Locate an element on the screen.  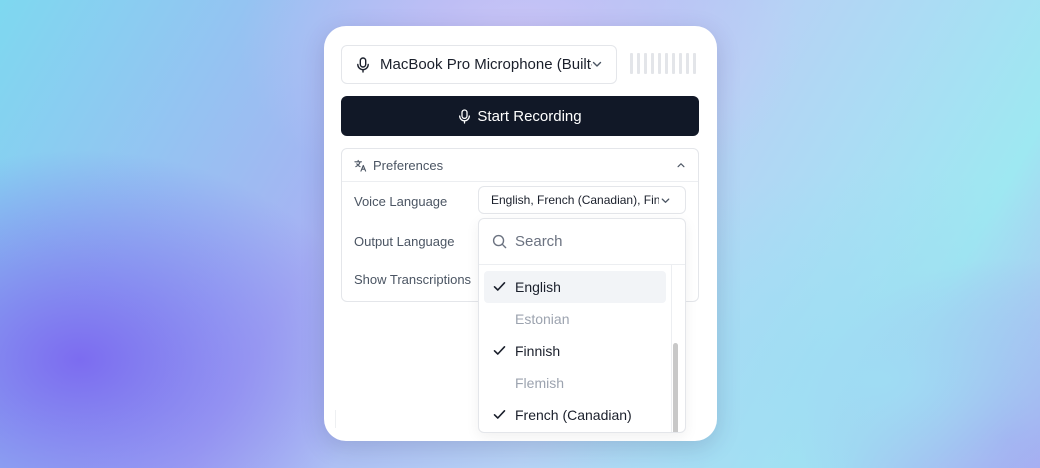
search-input is located at coordinates (590, 241).